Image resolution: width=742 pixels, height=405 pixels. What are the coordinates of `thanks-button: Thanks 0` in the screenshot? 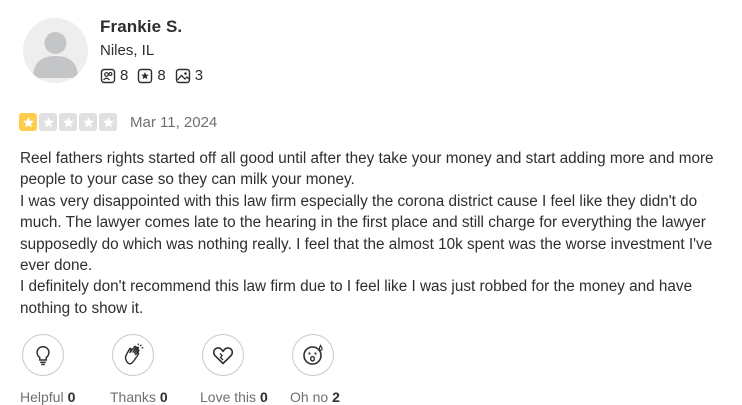 It's located at (155, 369).